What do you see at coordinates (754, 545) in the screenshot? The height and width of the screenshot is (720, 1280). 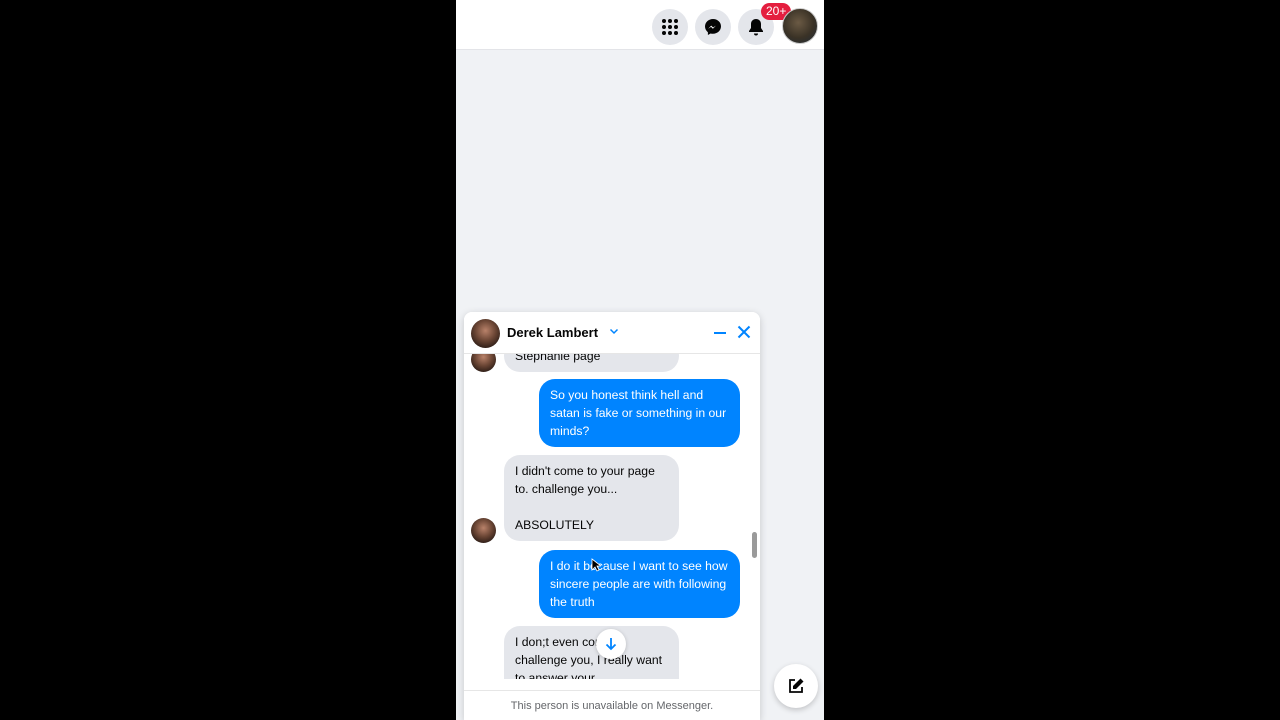 I see `scrollbar-thumb` at bounding box center [754, 545].